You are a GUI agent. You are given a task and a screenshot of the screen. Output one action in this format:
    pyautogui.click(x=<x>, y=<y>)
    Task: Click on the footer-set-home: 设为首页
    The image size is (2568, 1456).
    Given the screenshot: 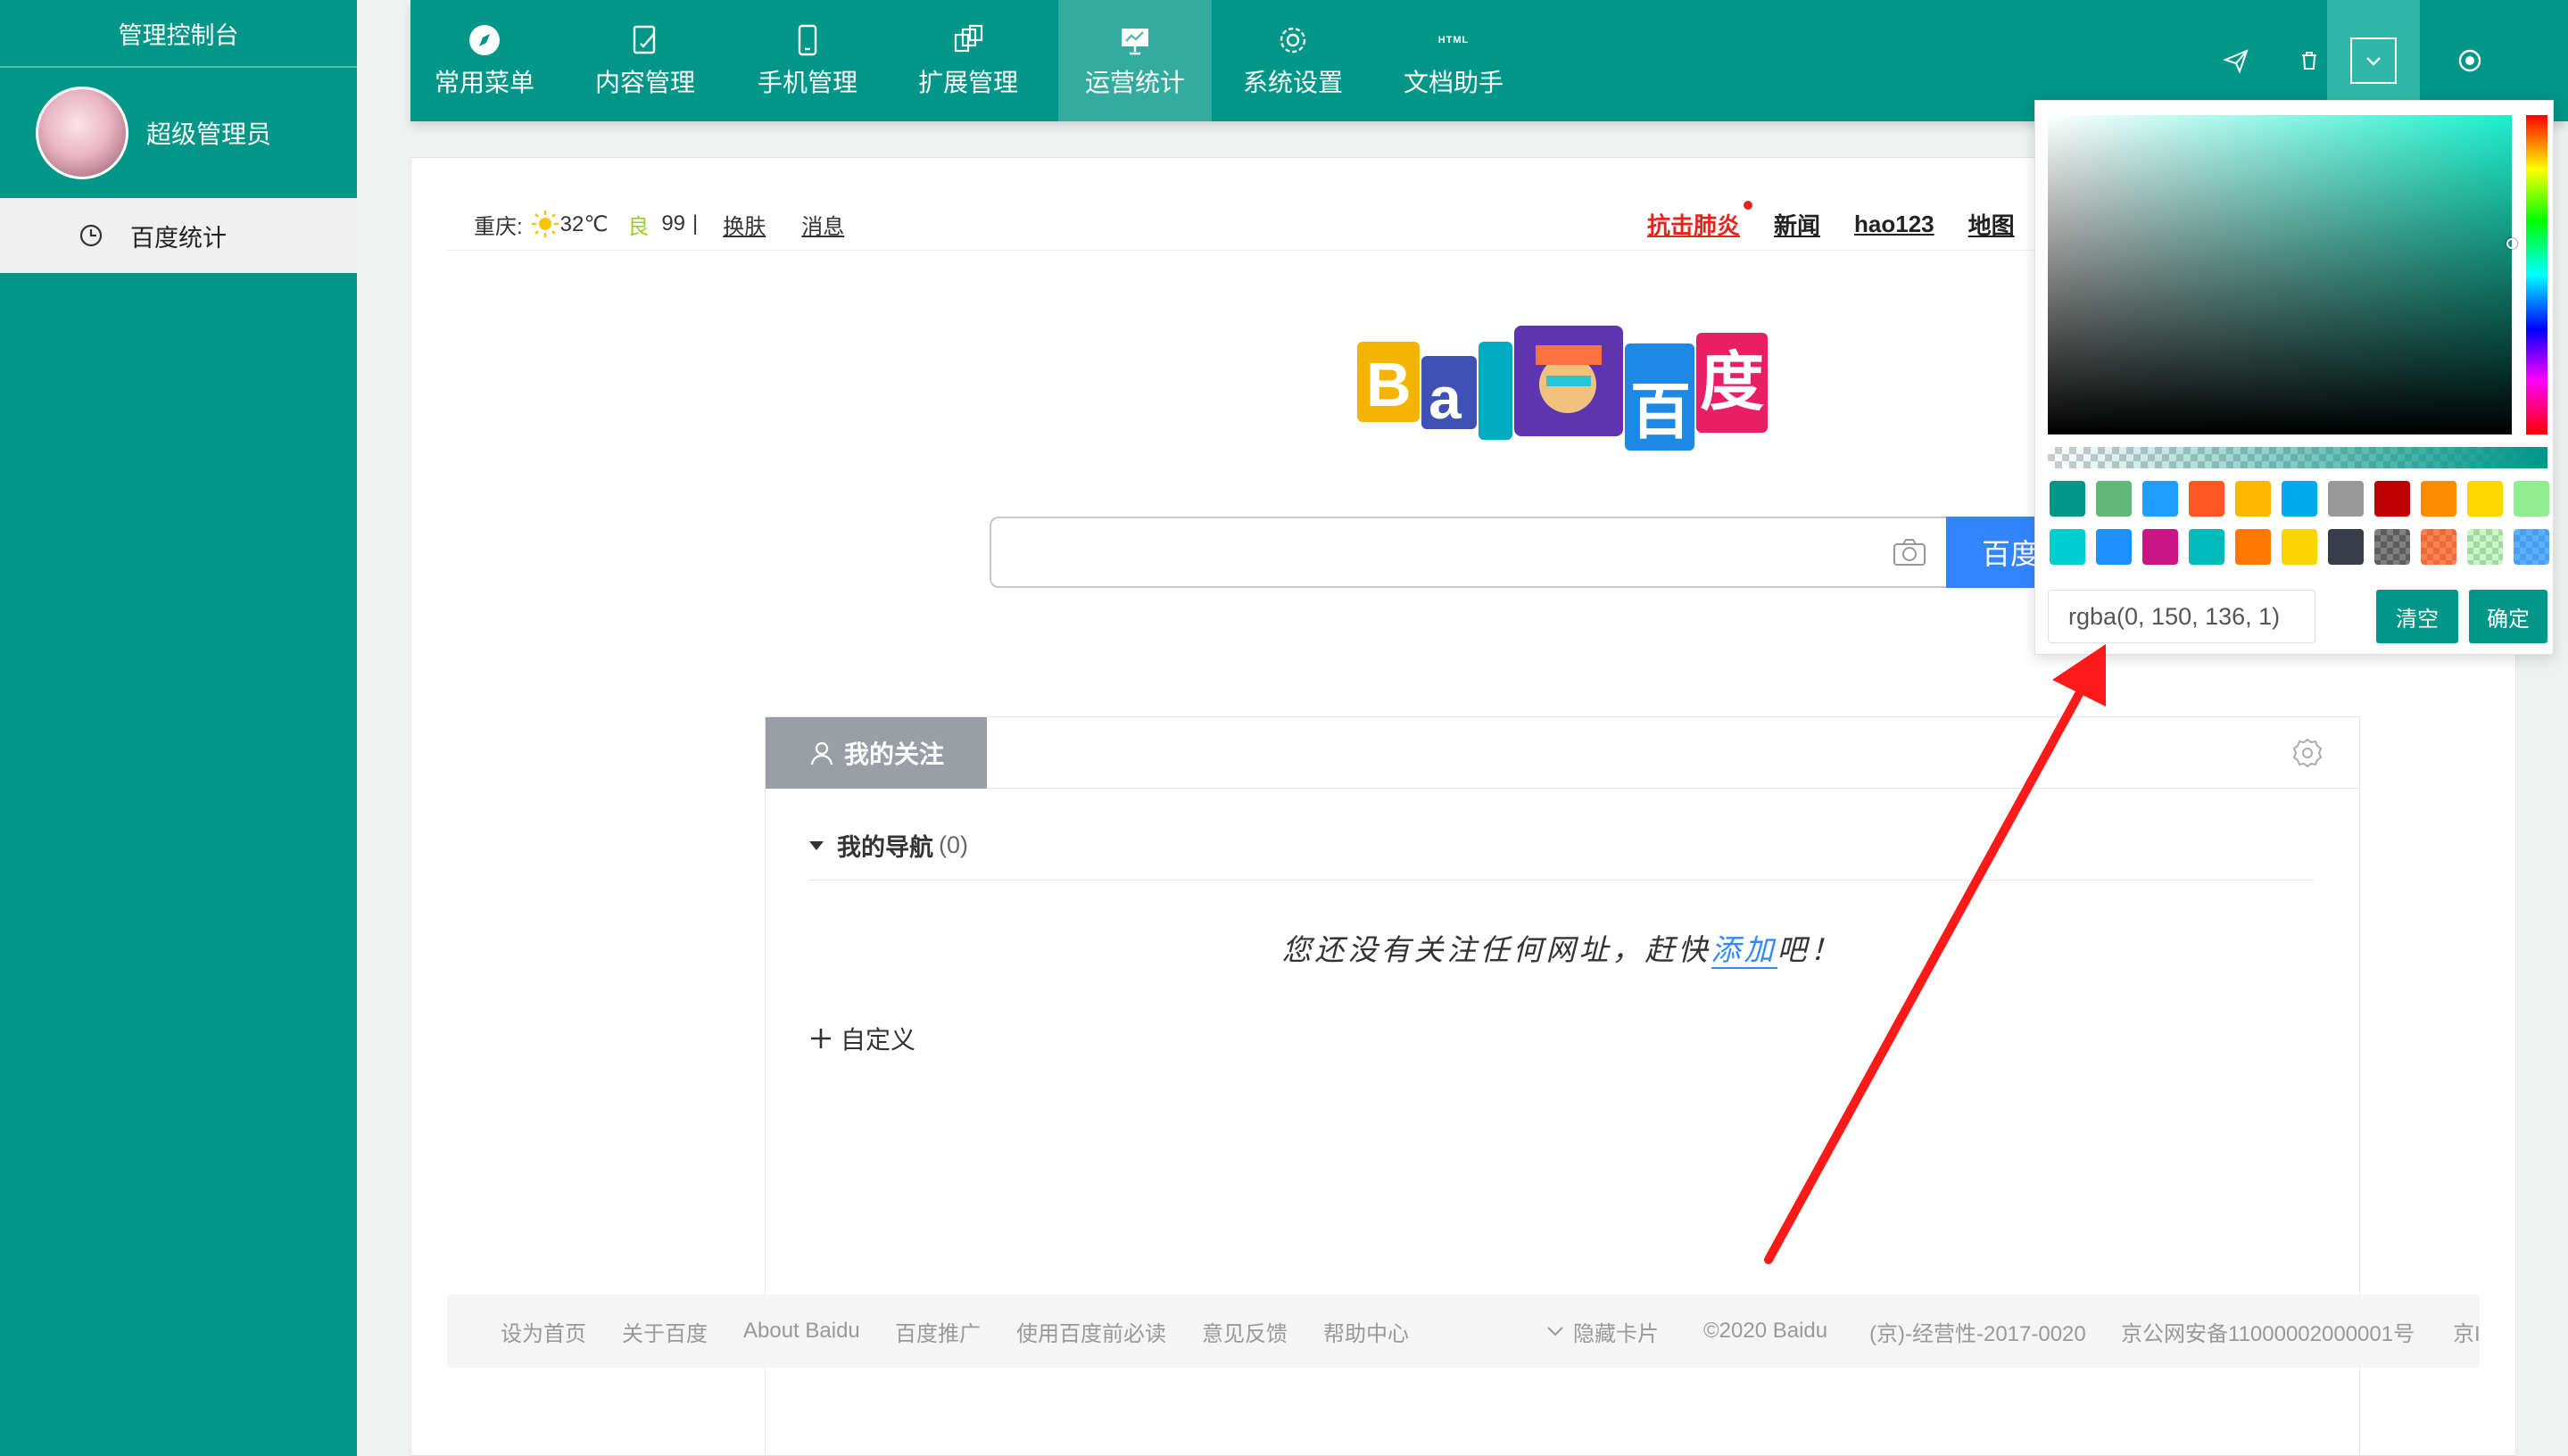 What is the action you would take?
    pyautogui.click(x=543, y=1331)
    